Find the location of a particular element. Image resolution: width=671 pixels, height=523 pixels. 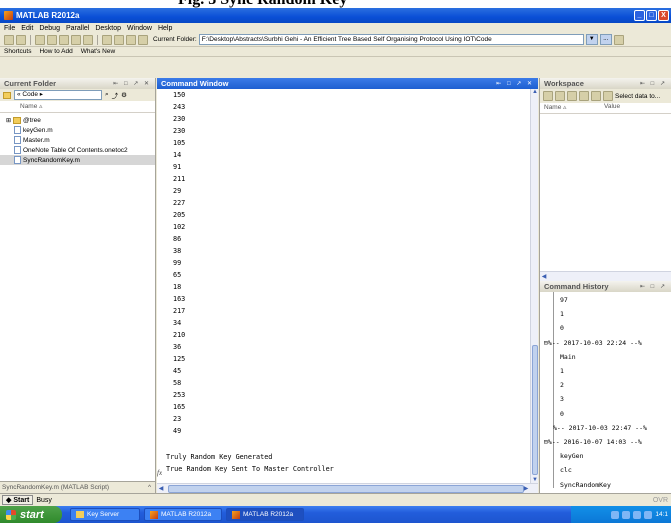

history-session-marker: ⊟%-- 2016-10-07 14:03 --% is located at coordinates (593, 442).